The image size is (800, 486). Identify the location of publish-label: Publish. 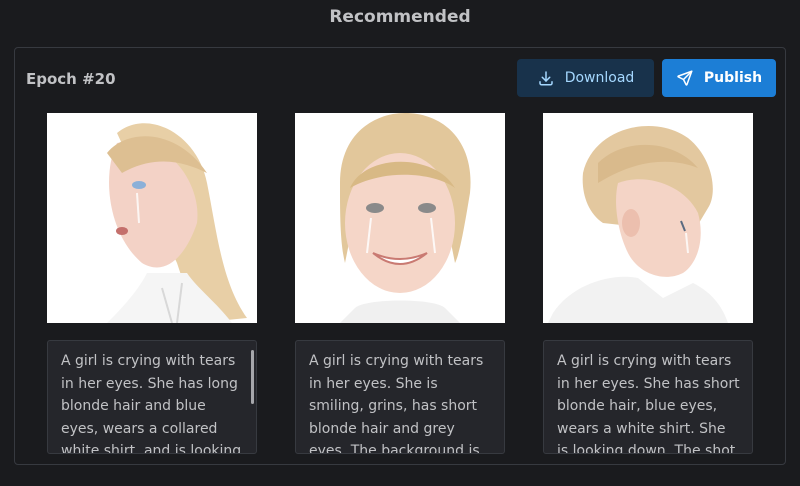
(733, 78).